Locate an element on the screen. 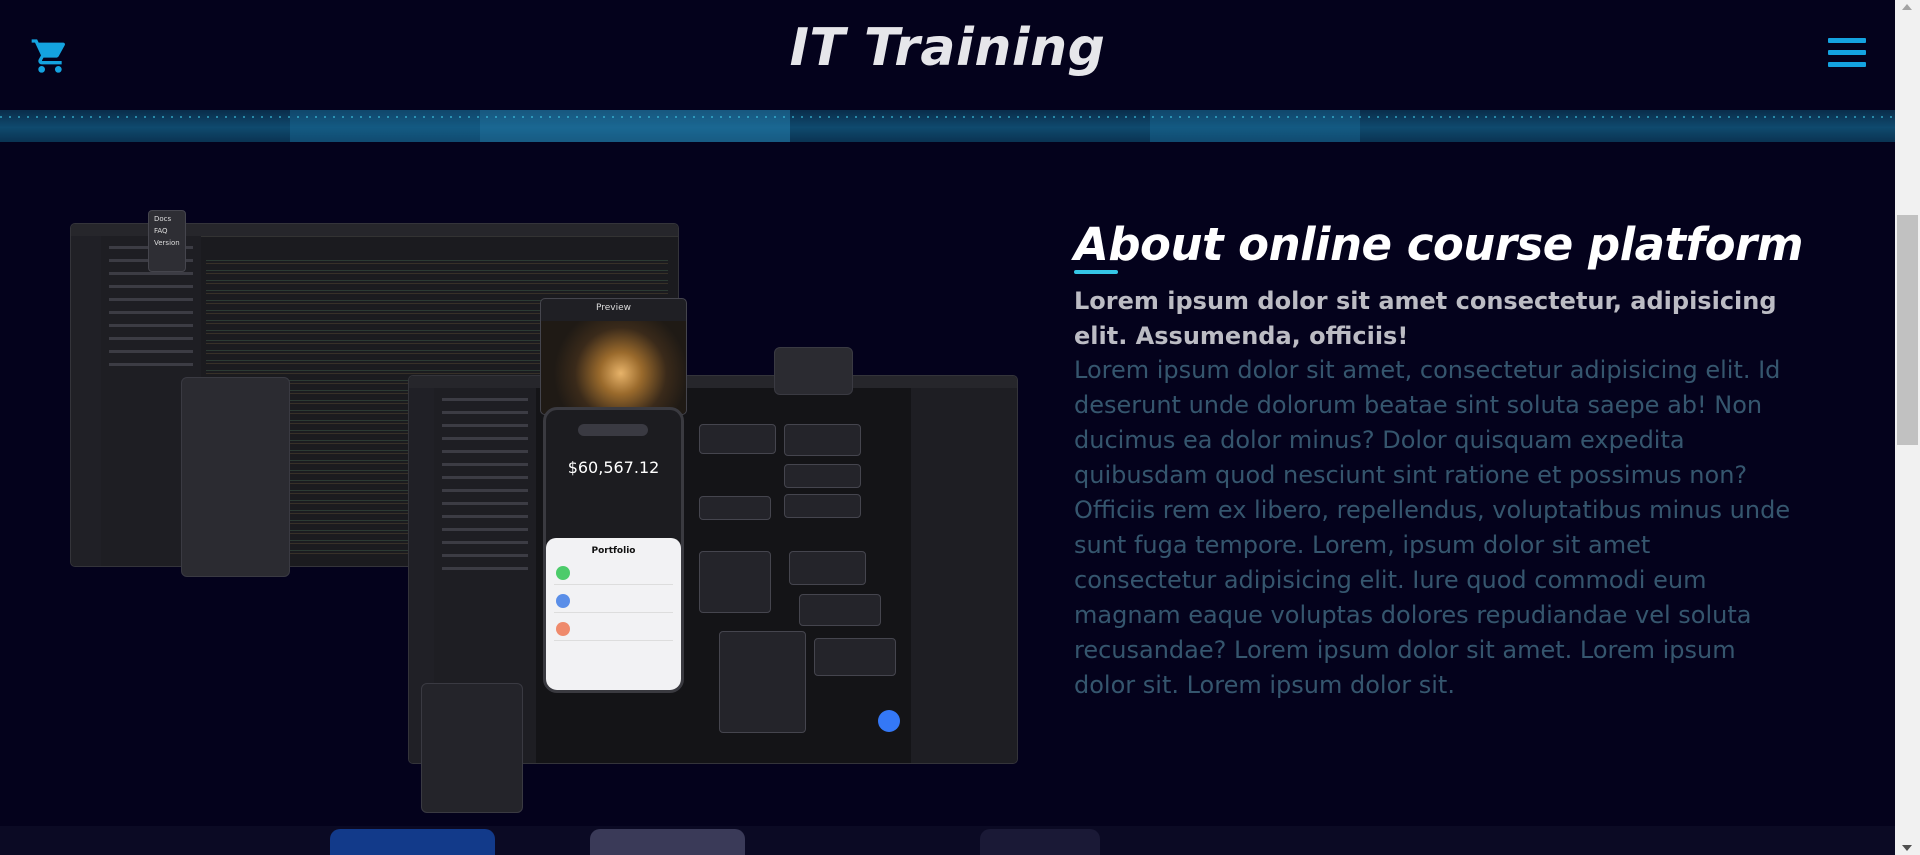 The width and height of the screenshot is (1920, 855). phone-mockup: $60,567.12 Portfolio is located at coordinates (613, 550).